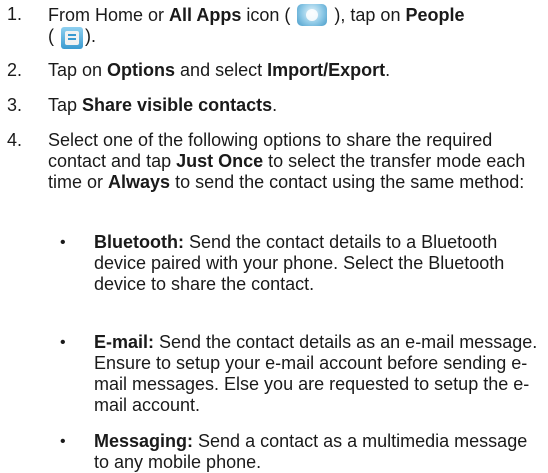  Describe the element at coordinates (15, 14) in the screenshot. I see `step-number: 1.` at that location.